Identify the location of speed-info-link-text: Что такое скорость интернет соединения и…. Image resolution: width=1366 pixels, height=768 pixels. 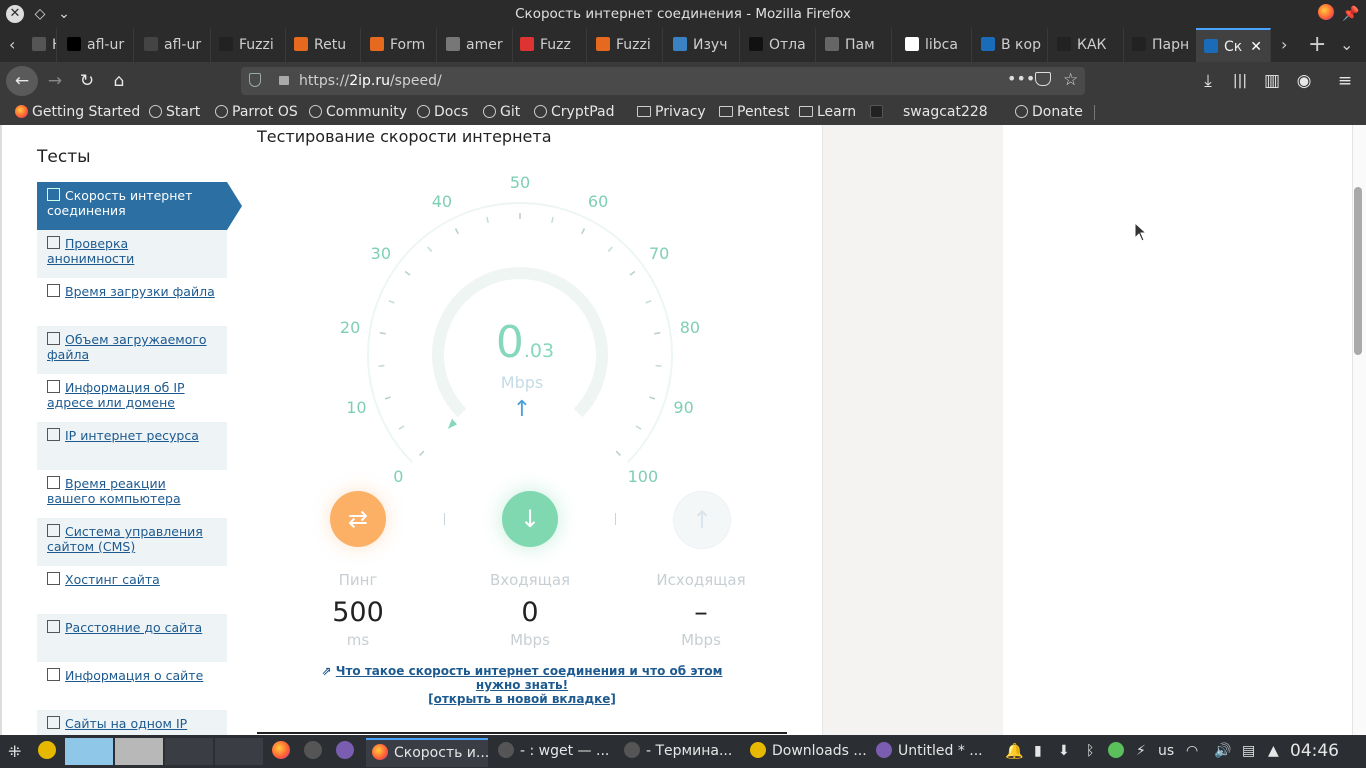
(529, 678).